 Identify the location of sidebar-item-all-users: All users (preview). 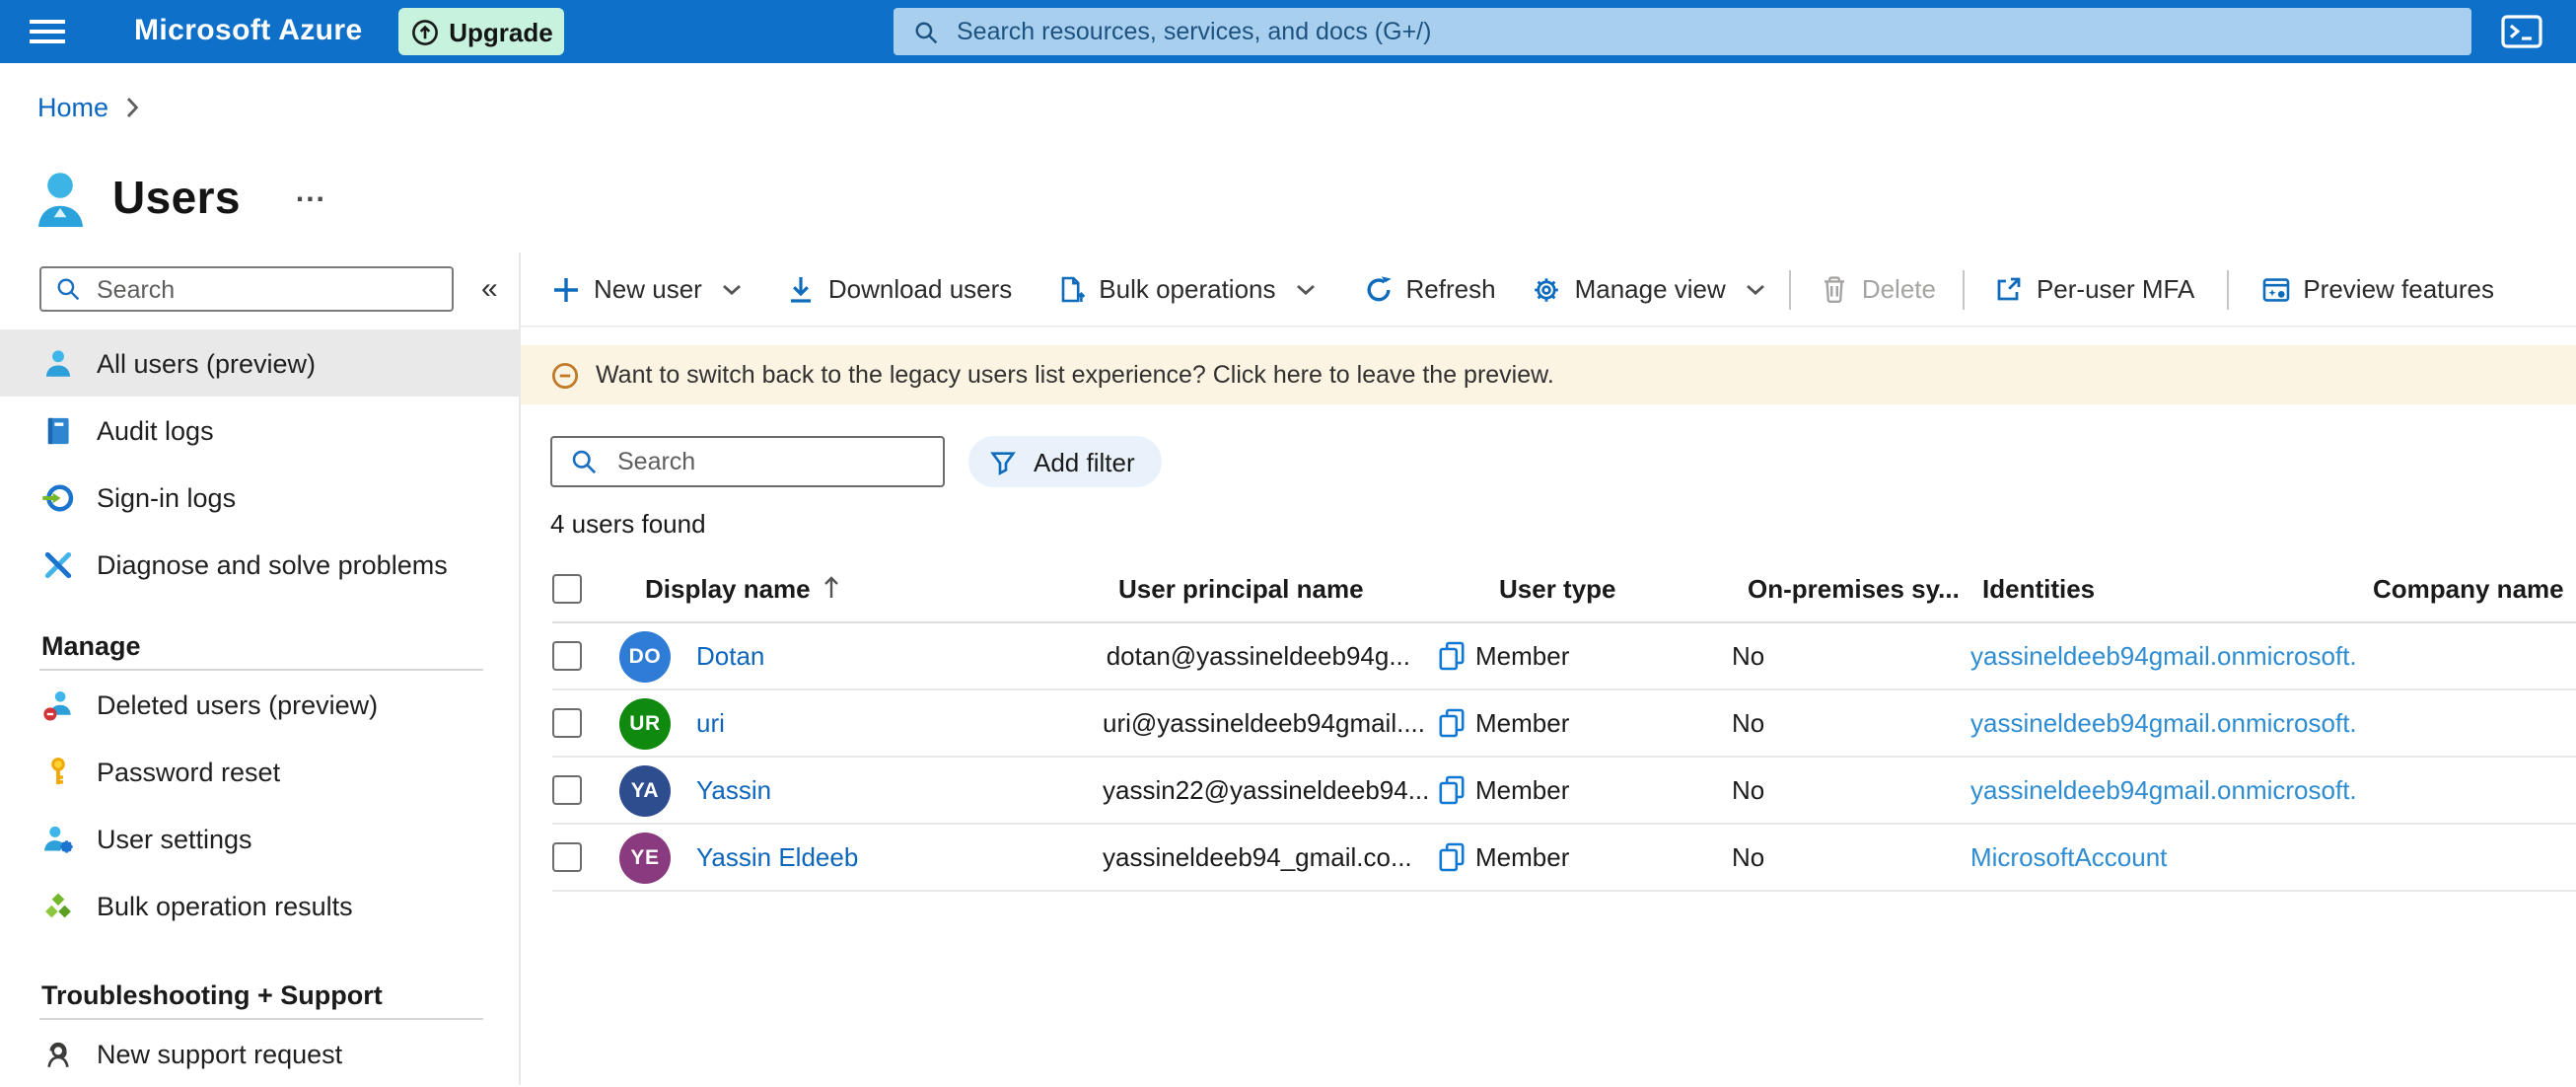
(259, 363).